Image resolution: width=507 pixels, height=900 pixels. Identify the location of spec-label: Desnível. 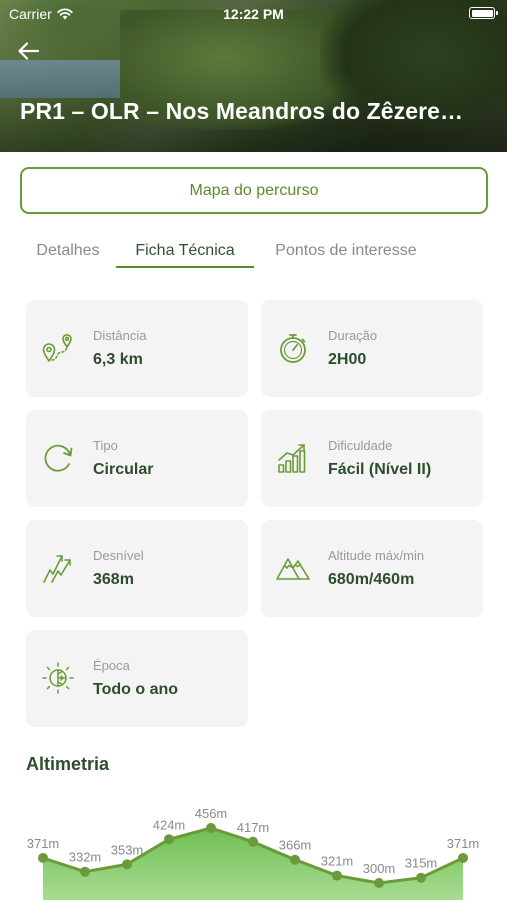
(118, 555).